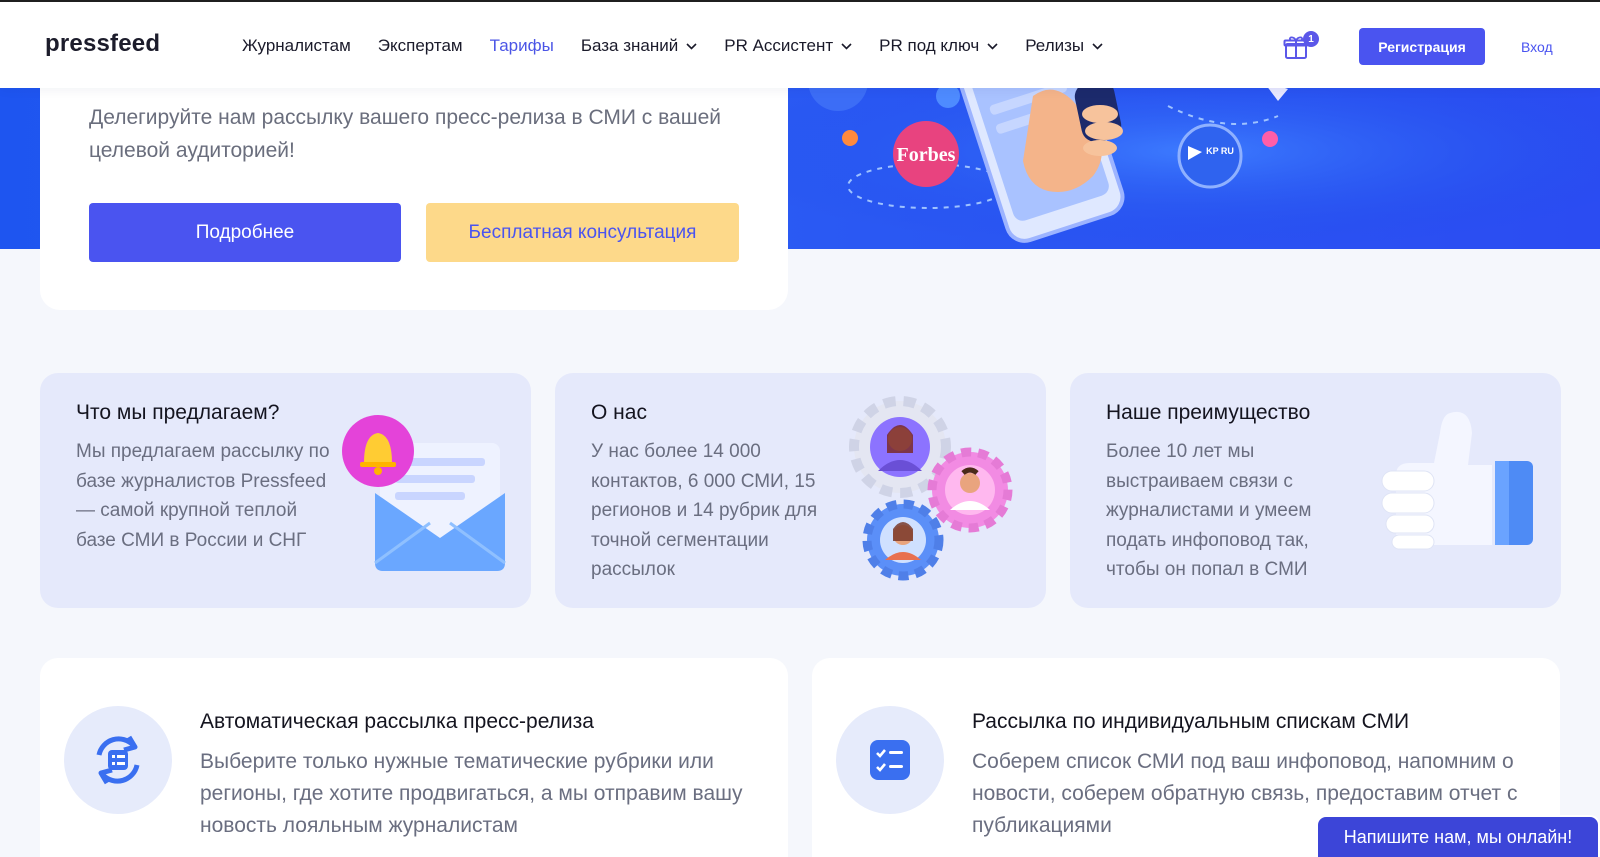 This screenshot has height=857, width=1600. I want to click on service-title: Автоматическая рассылка пресс-релиза, so click(397, 721).